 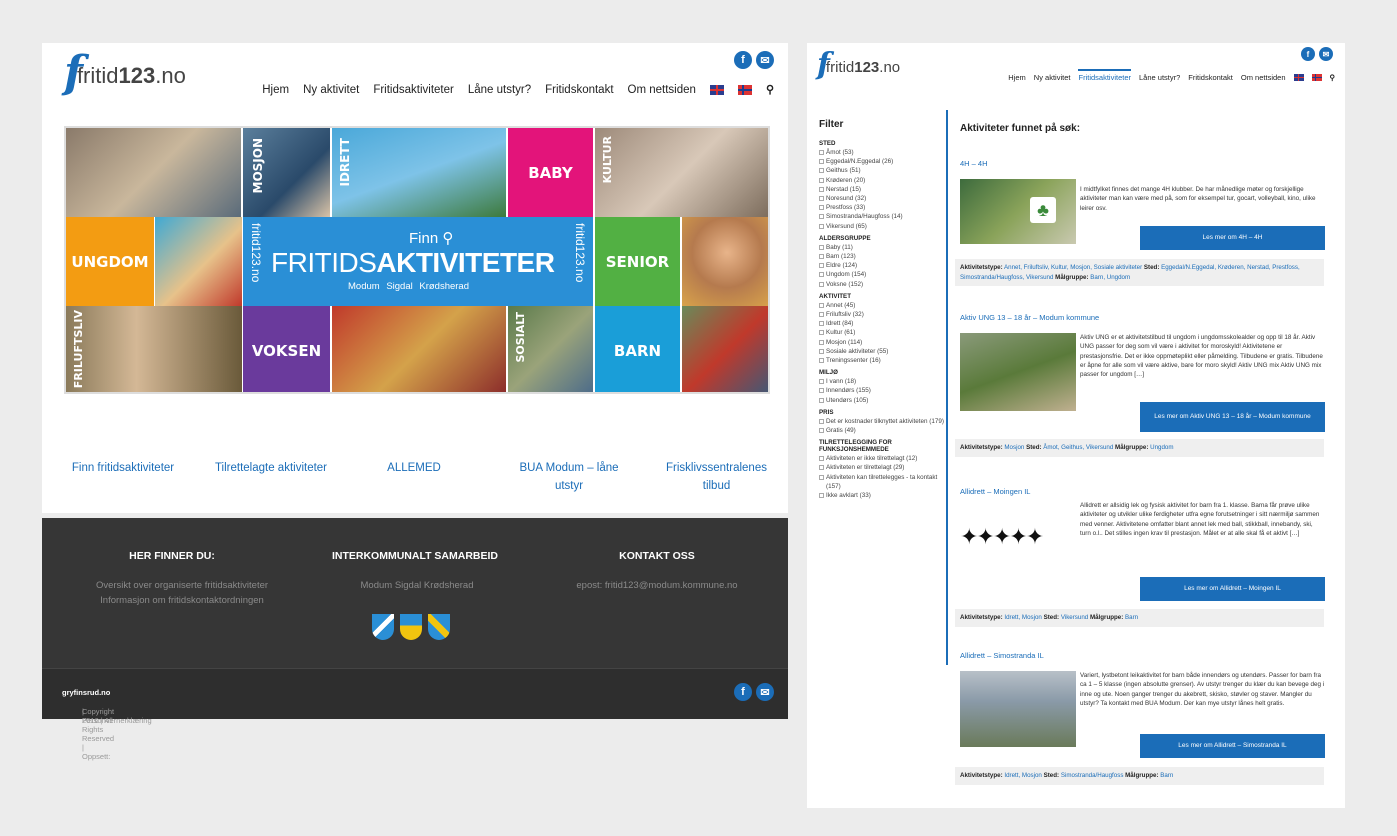 I want to click on filter-option: Voksne (152), so click(x=881, y=284).